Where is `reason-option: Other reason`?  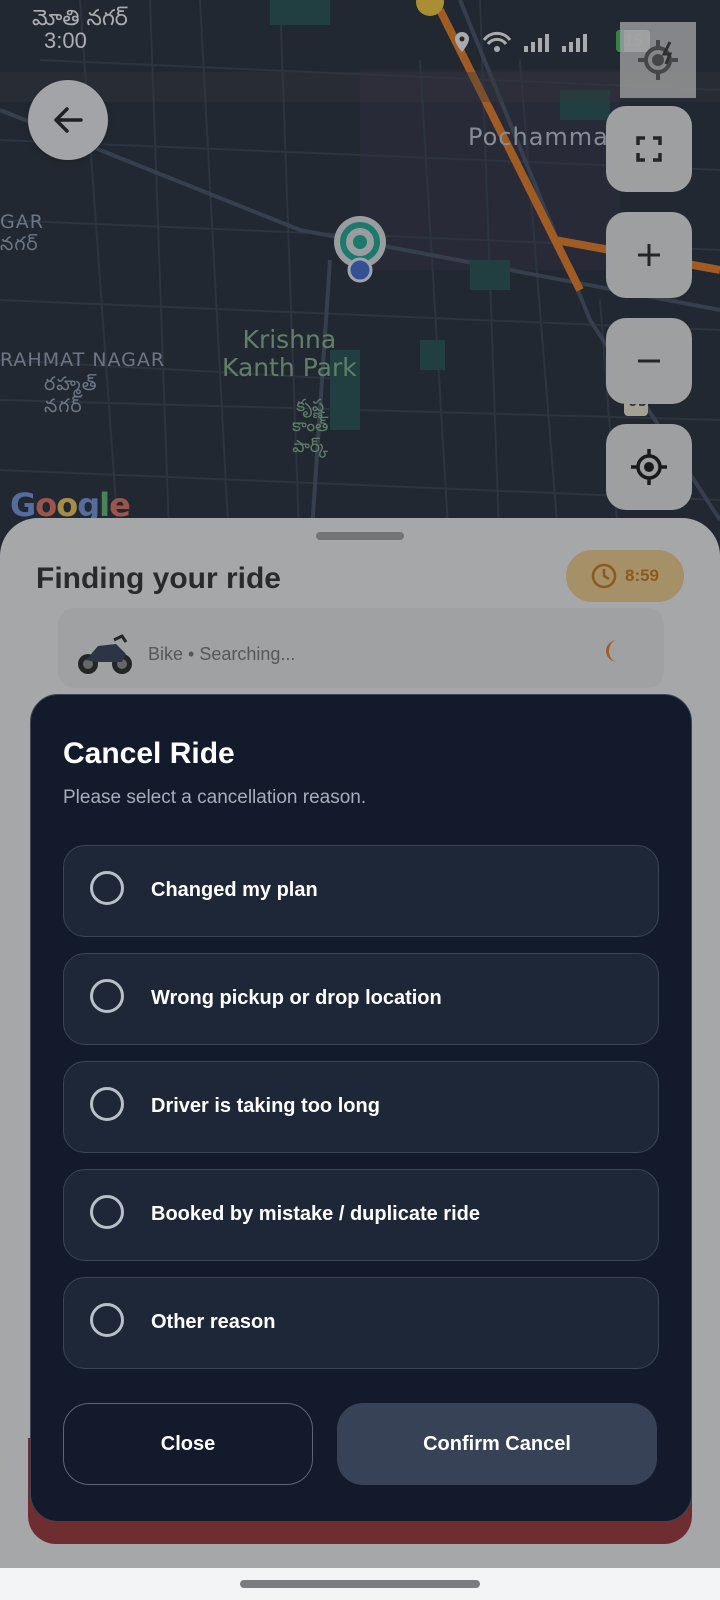 reason-option: Other reason is located at coordinates (361, 1323).